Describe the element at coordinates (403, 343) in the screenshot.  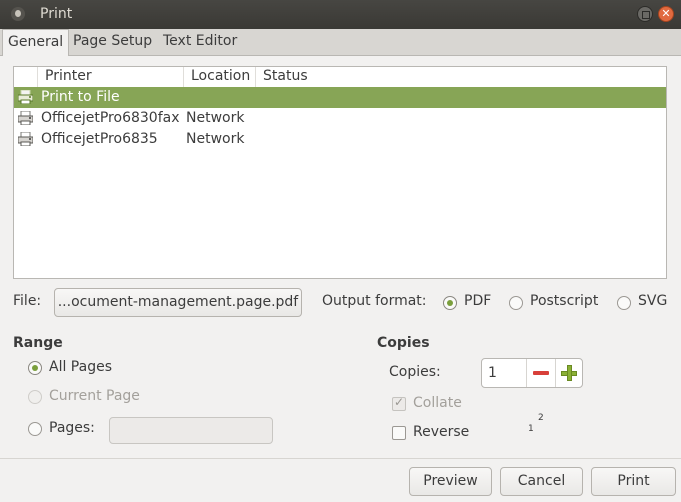
I see `copies-title: Copies` at that location.